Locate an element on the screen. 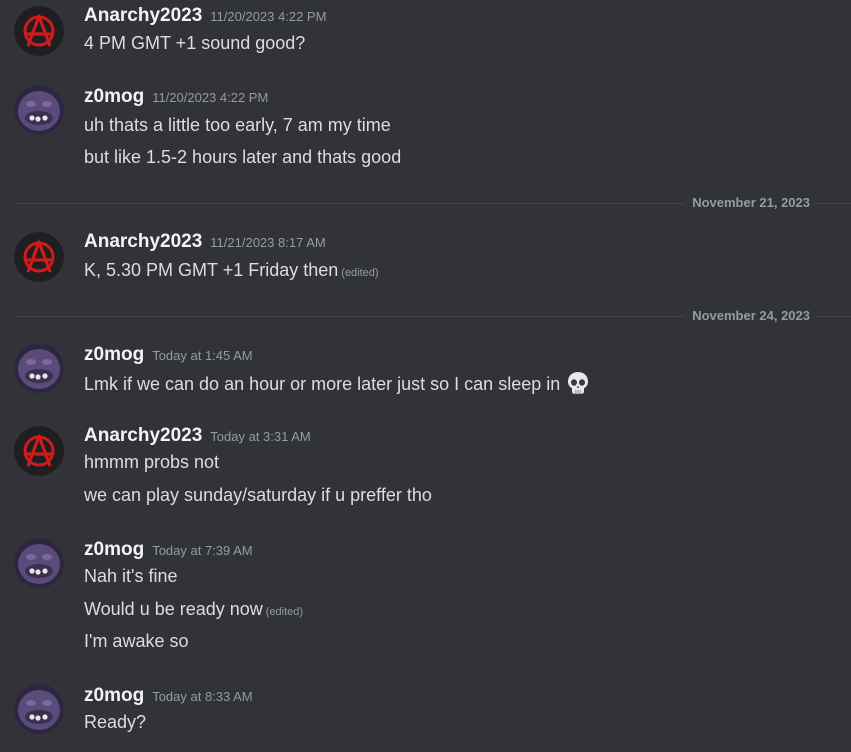 Image resolution: width=851 pixels, height=752 pixels. message-header: Anarchy2023 Today at 3:31 AM is located at coordinates (197, 436).